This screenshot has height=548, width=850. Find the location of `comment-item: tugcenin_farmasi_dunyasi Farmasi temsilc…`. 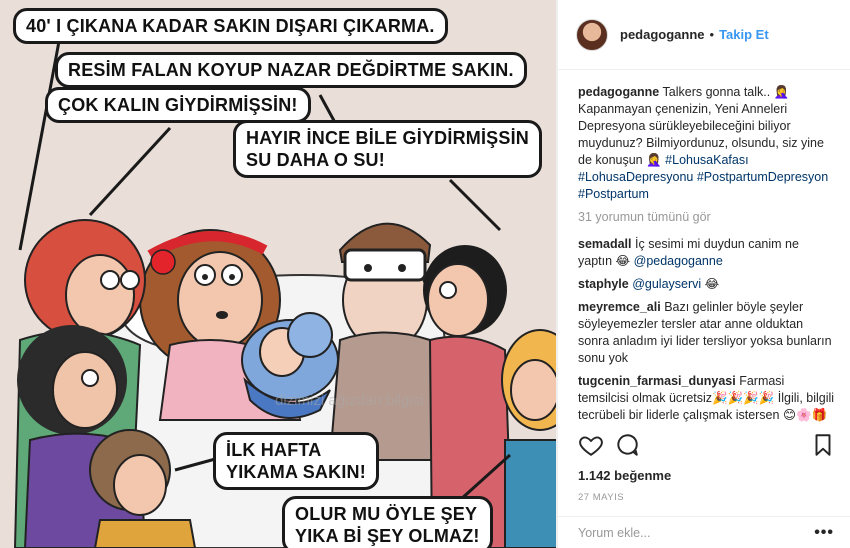

comment-item: tugcenin_farmasi_dunyasi Farmasi temsilc… is located at coordinates (707, 398).